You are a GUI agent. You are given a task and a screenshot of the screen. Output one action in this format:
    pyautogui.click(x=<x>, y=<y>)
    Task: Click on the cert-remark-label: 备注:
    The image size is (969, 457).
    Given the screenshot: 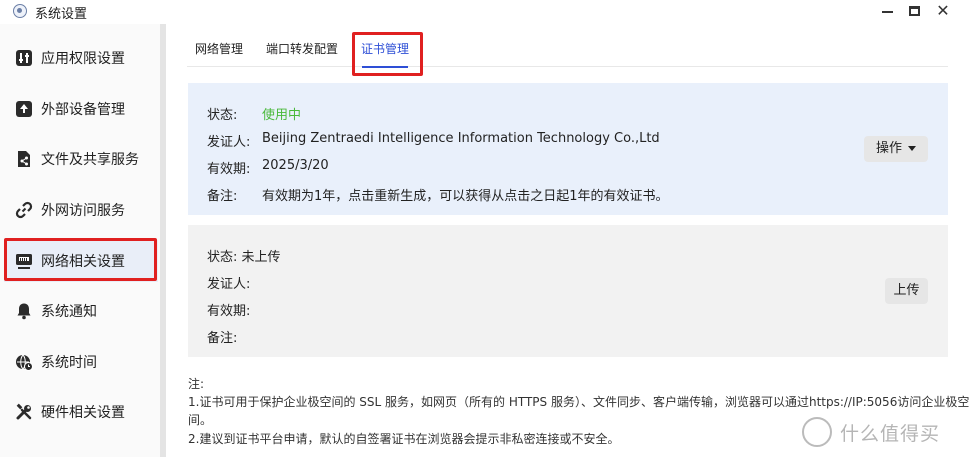 What is the action you would take?
    pyautogui.click(x=222, y=196)
    